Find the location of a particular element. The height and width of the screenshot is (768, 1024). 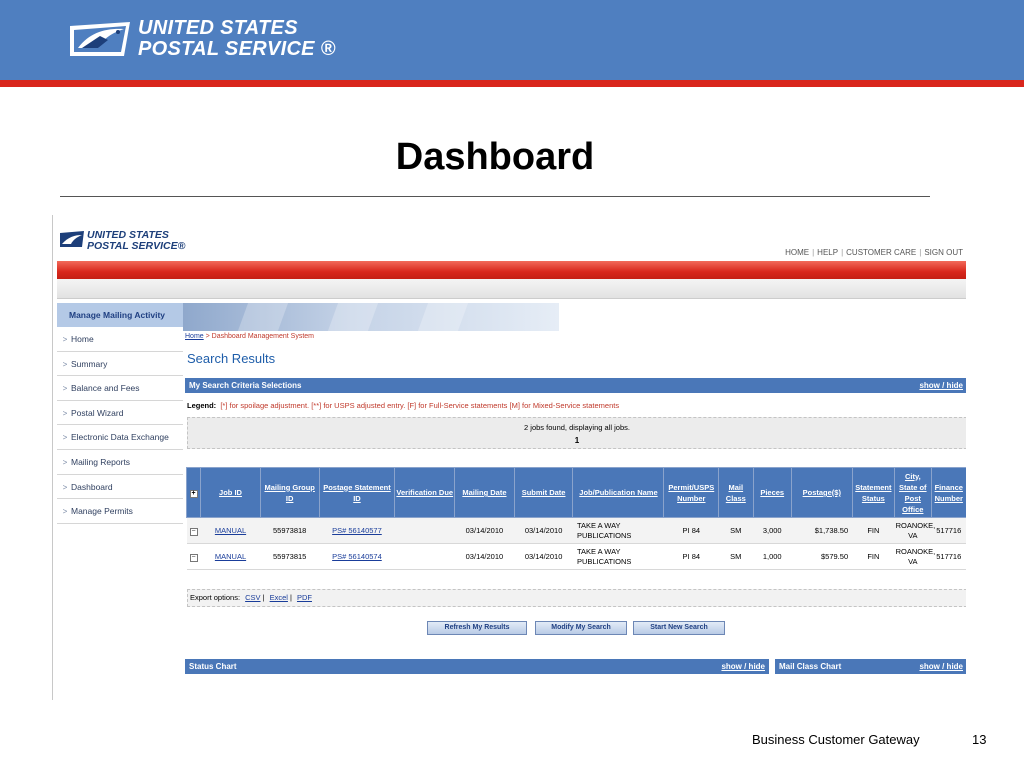

footer-text: Business Customer Gateway is located at coordinates (836, 739).